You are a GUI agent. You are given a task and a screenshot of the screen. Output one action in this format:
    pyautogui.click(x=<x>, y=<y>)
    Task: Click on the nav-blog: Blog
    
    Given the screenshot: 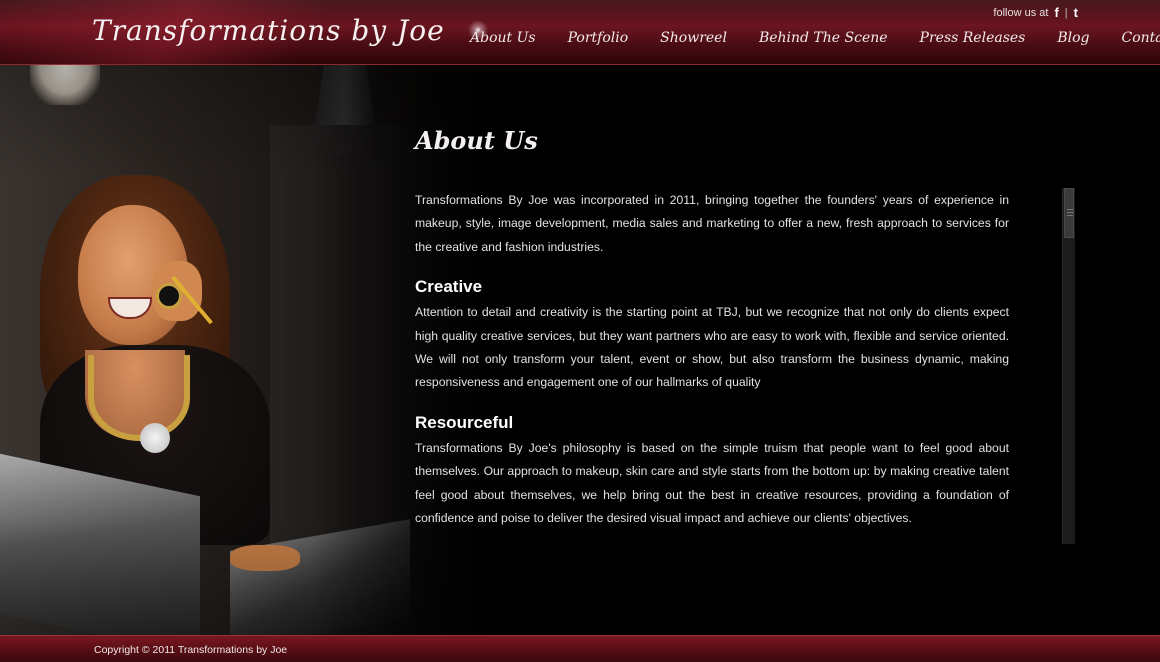 What is the action you would take?
    pyautogui.click(x=1073, y=38)
    